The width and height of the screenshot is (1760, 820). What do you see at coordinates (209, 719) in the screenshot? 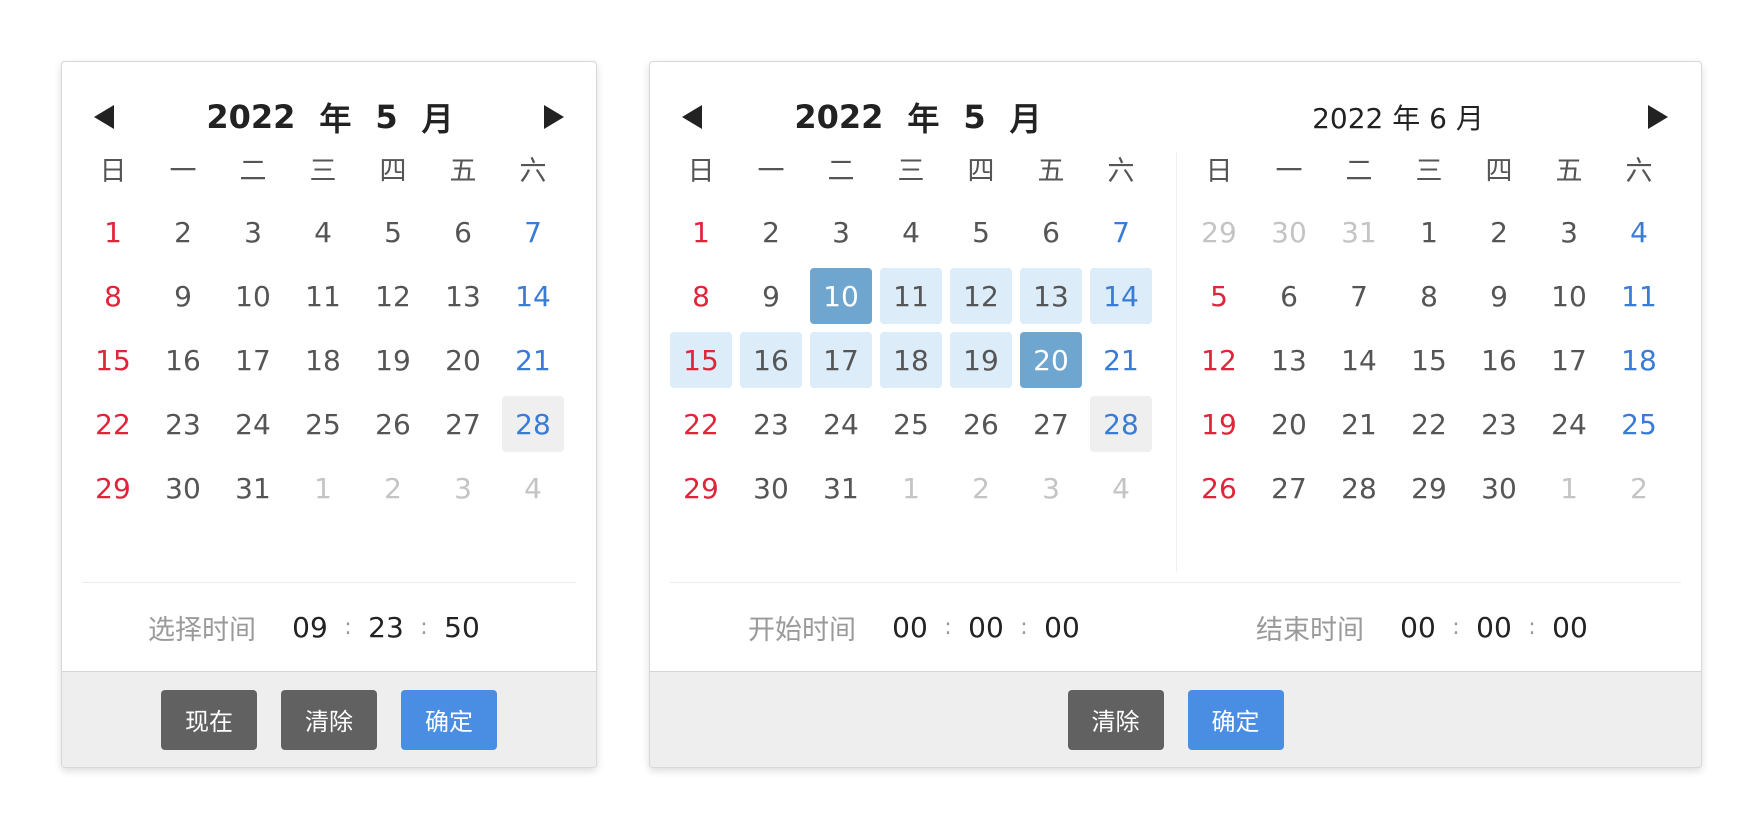
I see `now-button: 现在` at bounding box center [209, 719].